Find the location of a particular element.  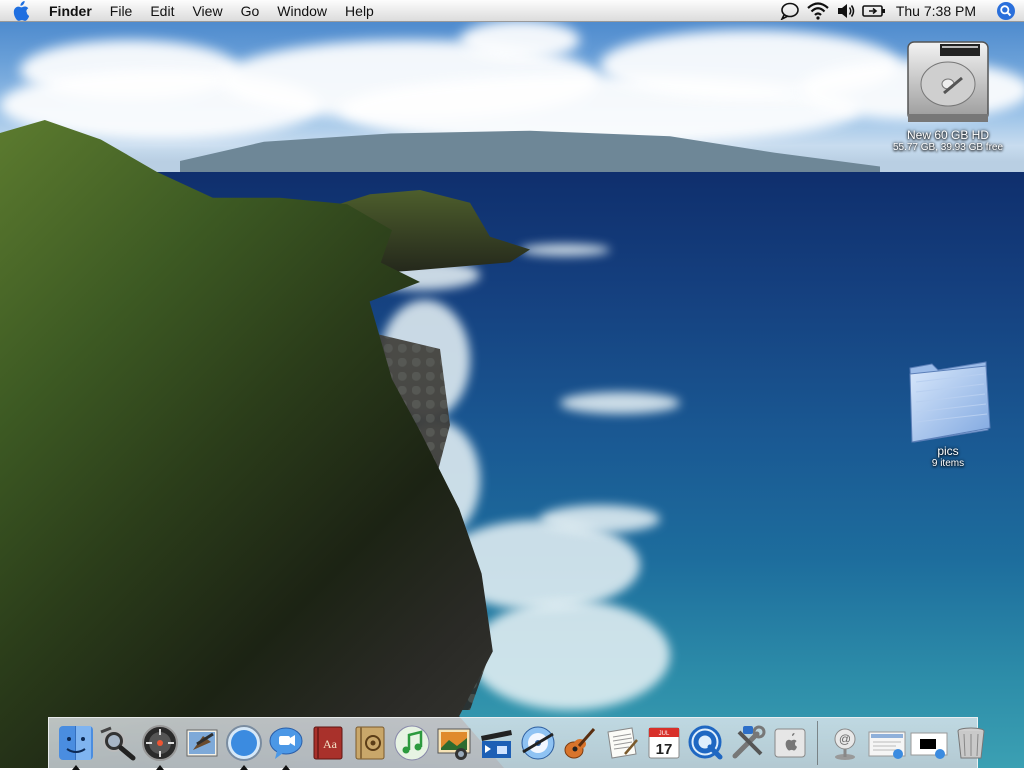

folder-info: 9 items is located at coordinates (948, 463).